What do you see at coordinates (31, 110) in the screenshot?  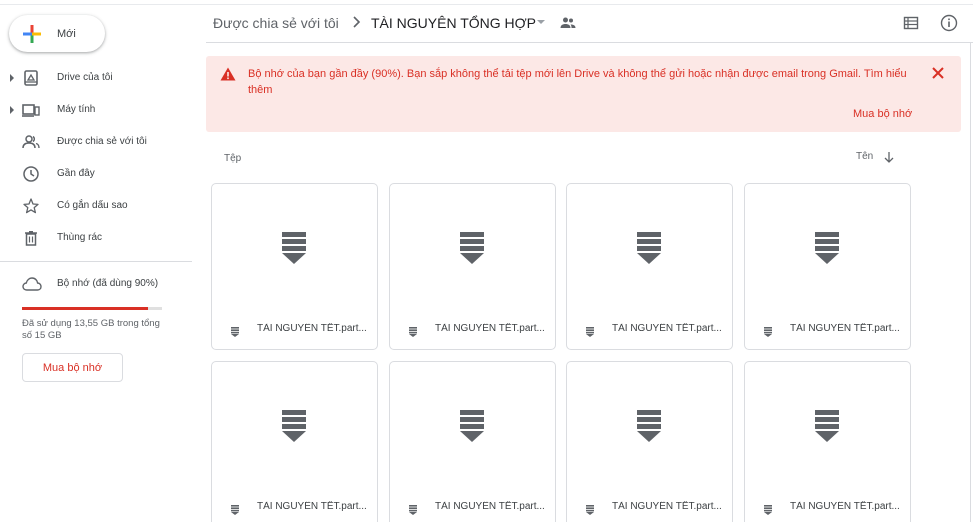 I see `computer-icon` at bounding box center [31, 110].